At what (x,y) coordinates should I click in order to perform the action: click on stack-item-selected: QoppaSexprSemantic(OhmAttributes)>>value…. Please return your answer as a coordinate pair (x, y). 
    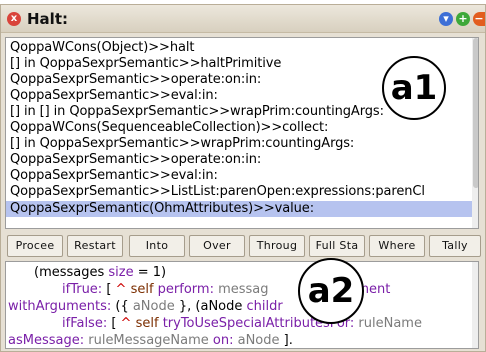
    Looking at the image, I should click on (242, 209).